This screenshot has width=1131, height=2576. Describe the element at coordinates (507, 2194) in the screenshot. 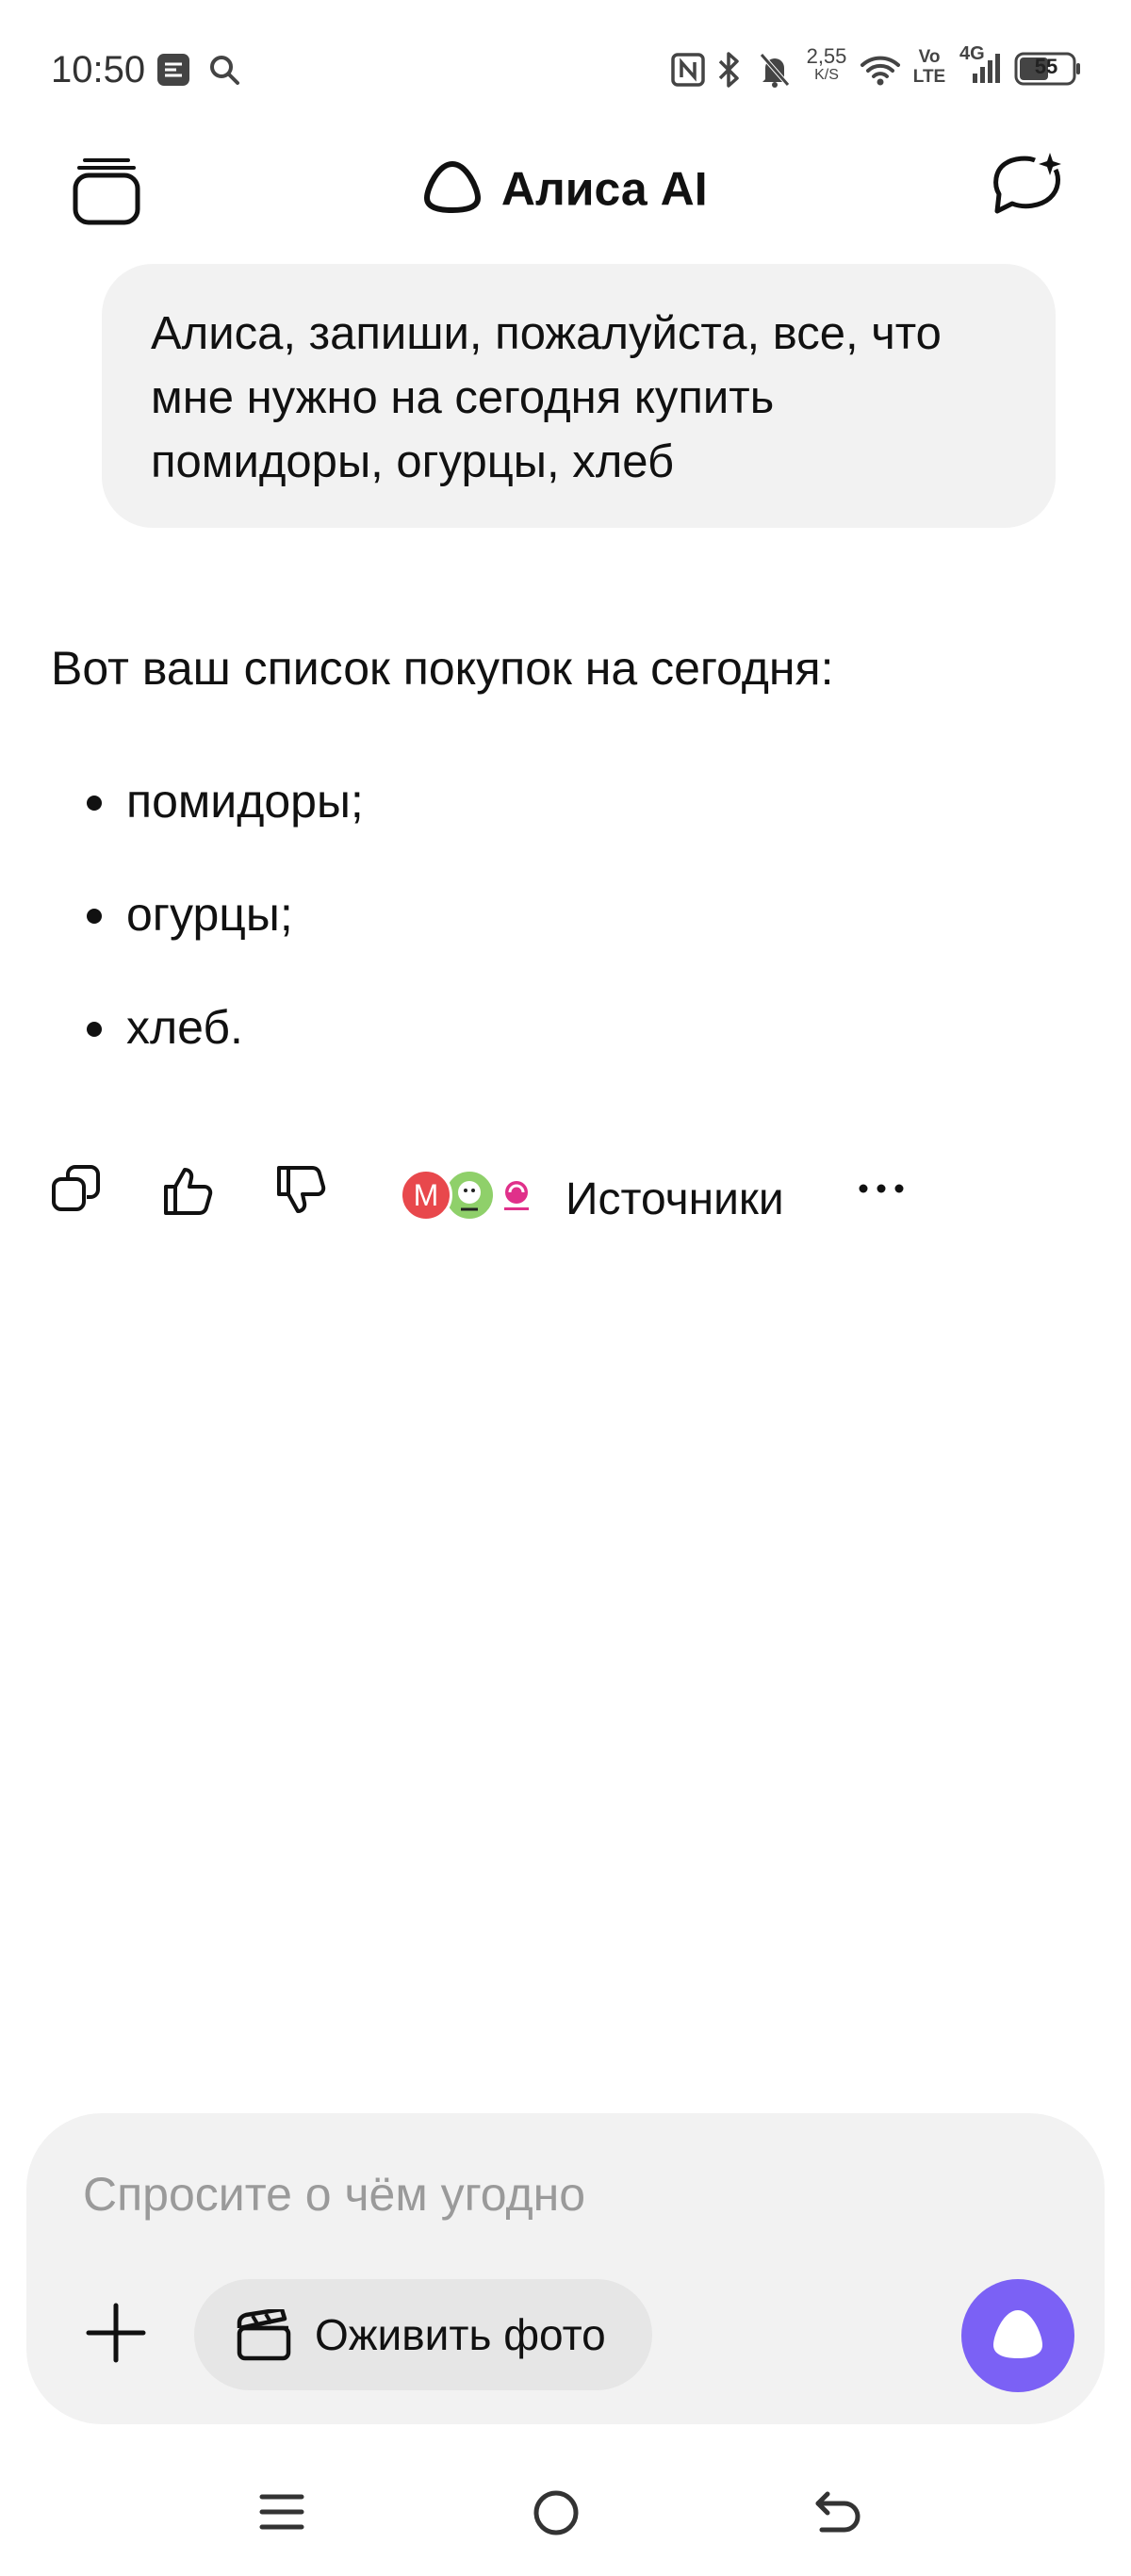

I see `message-input` at that location.